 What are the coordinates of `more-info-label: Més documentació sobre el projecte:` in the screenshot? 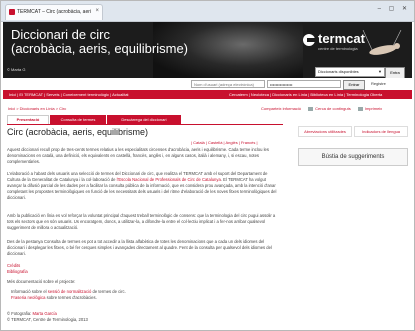 It's located at (41, 281).